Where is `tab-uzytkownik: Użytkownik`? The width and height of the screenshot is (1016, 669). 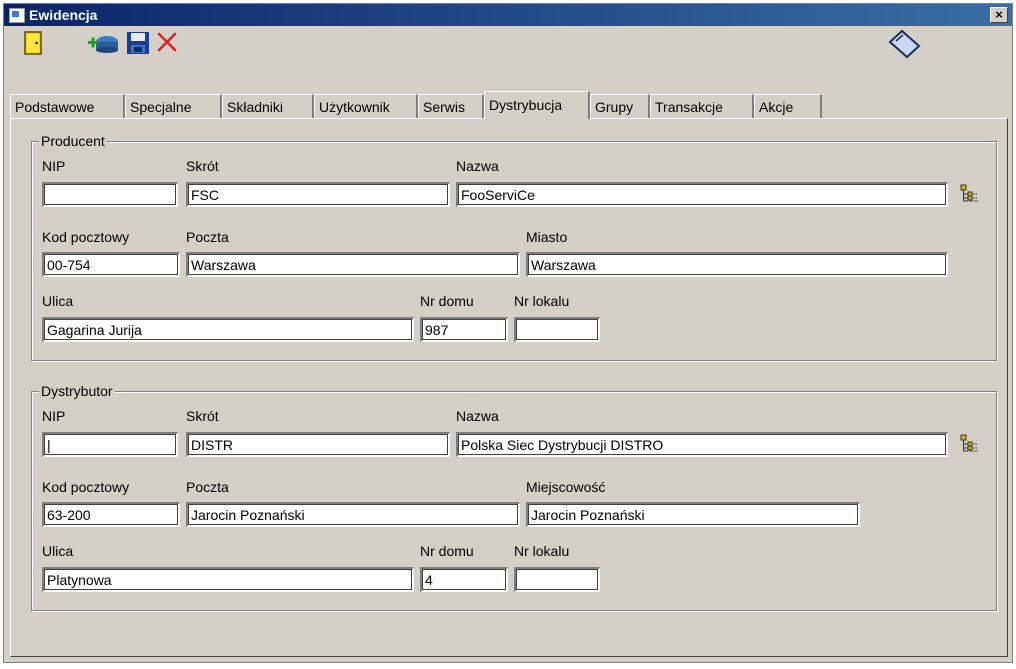 tab-uzytkownik: Użytkownik is located at coordinates (366, 106).